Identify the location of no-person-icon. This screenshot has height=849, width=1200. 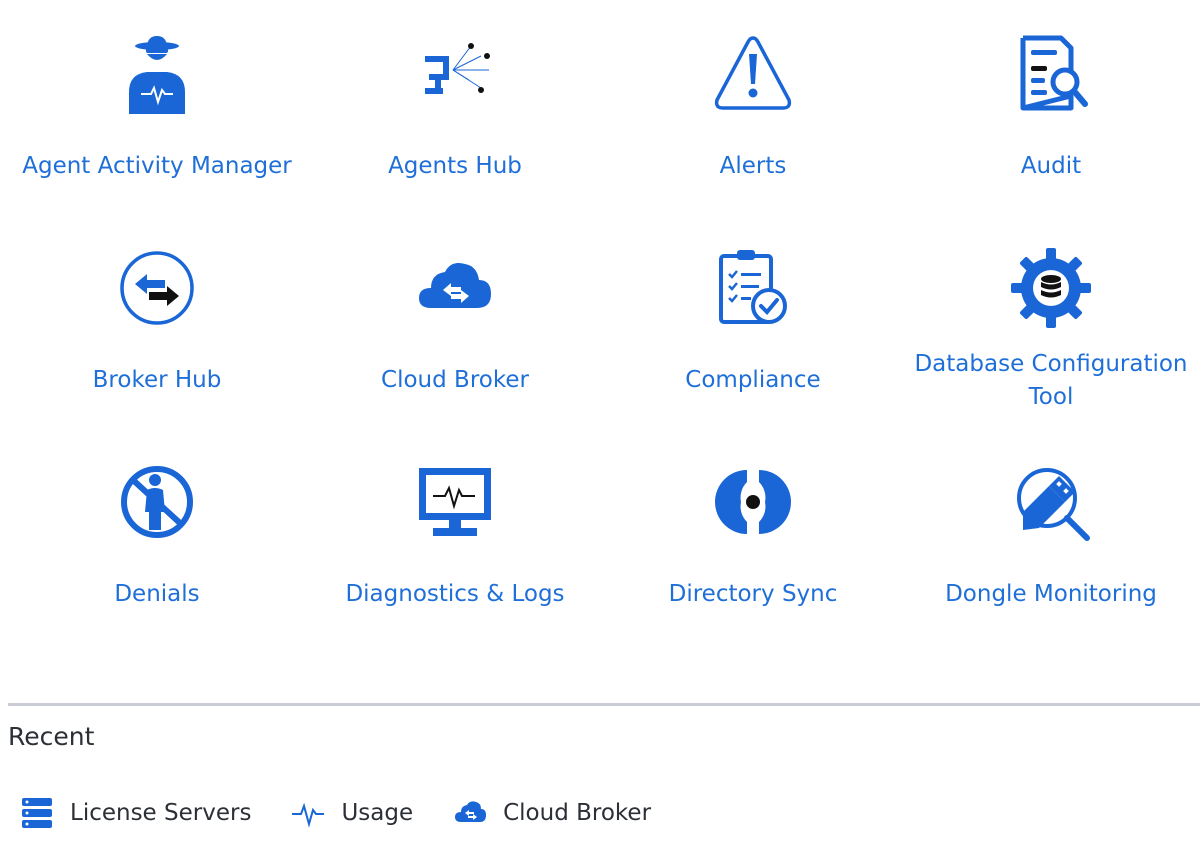
(157, 502).